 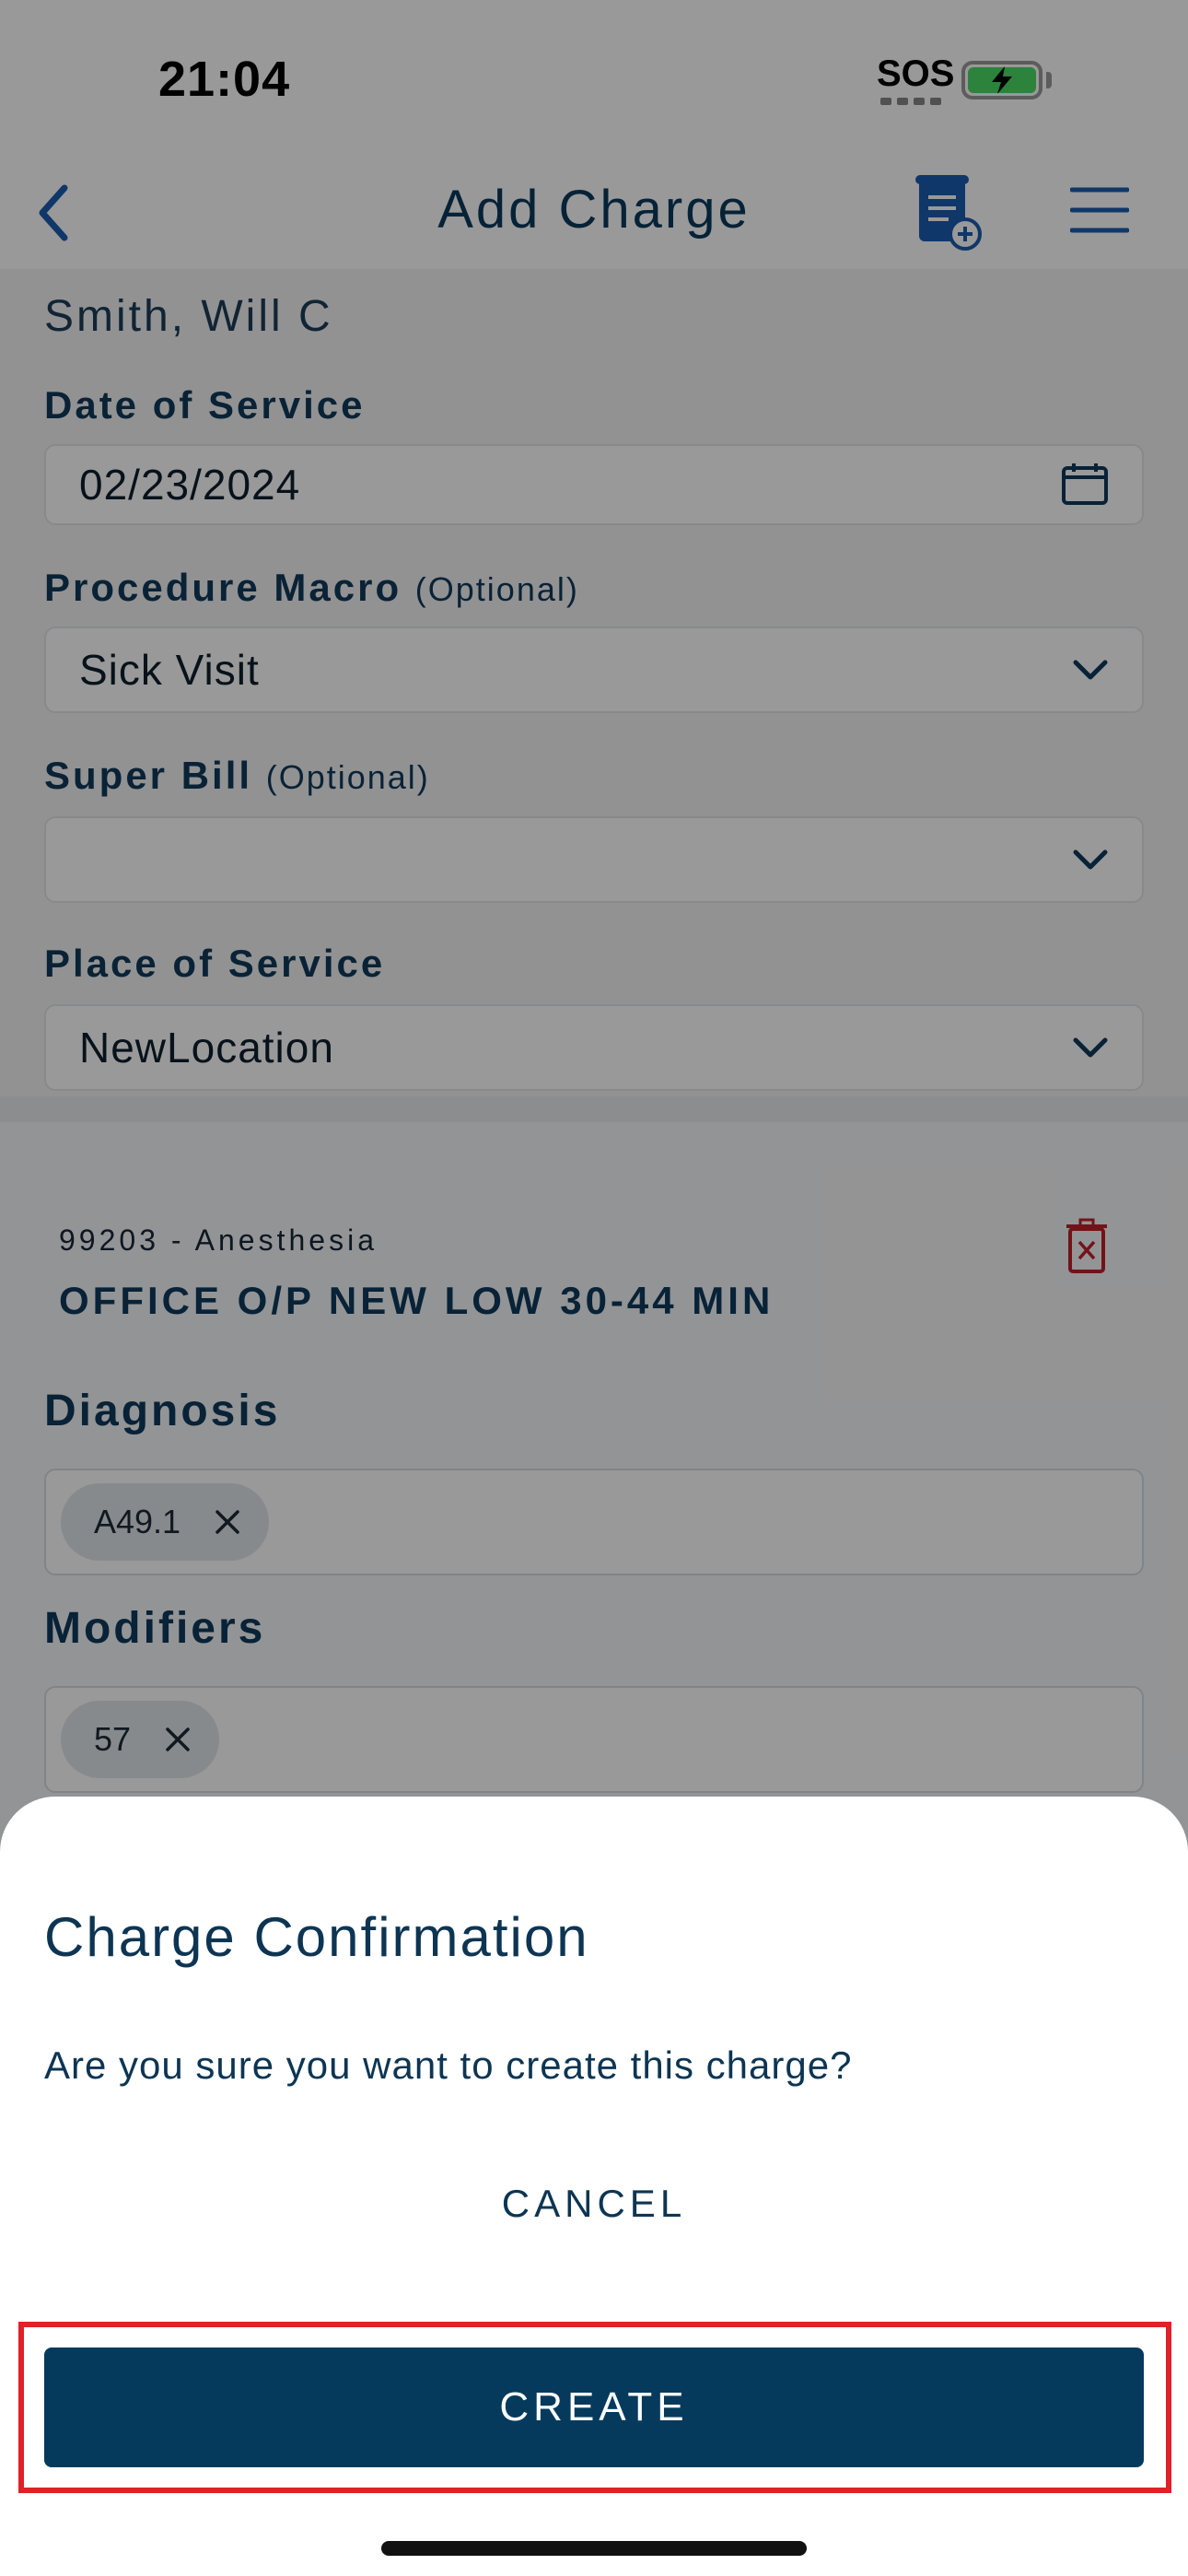 What do you see at coordinates (594, 2204) in the screenshot?
I see `cancel-button: CANCEL` at bounding box center [594, 2204].